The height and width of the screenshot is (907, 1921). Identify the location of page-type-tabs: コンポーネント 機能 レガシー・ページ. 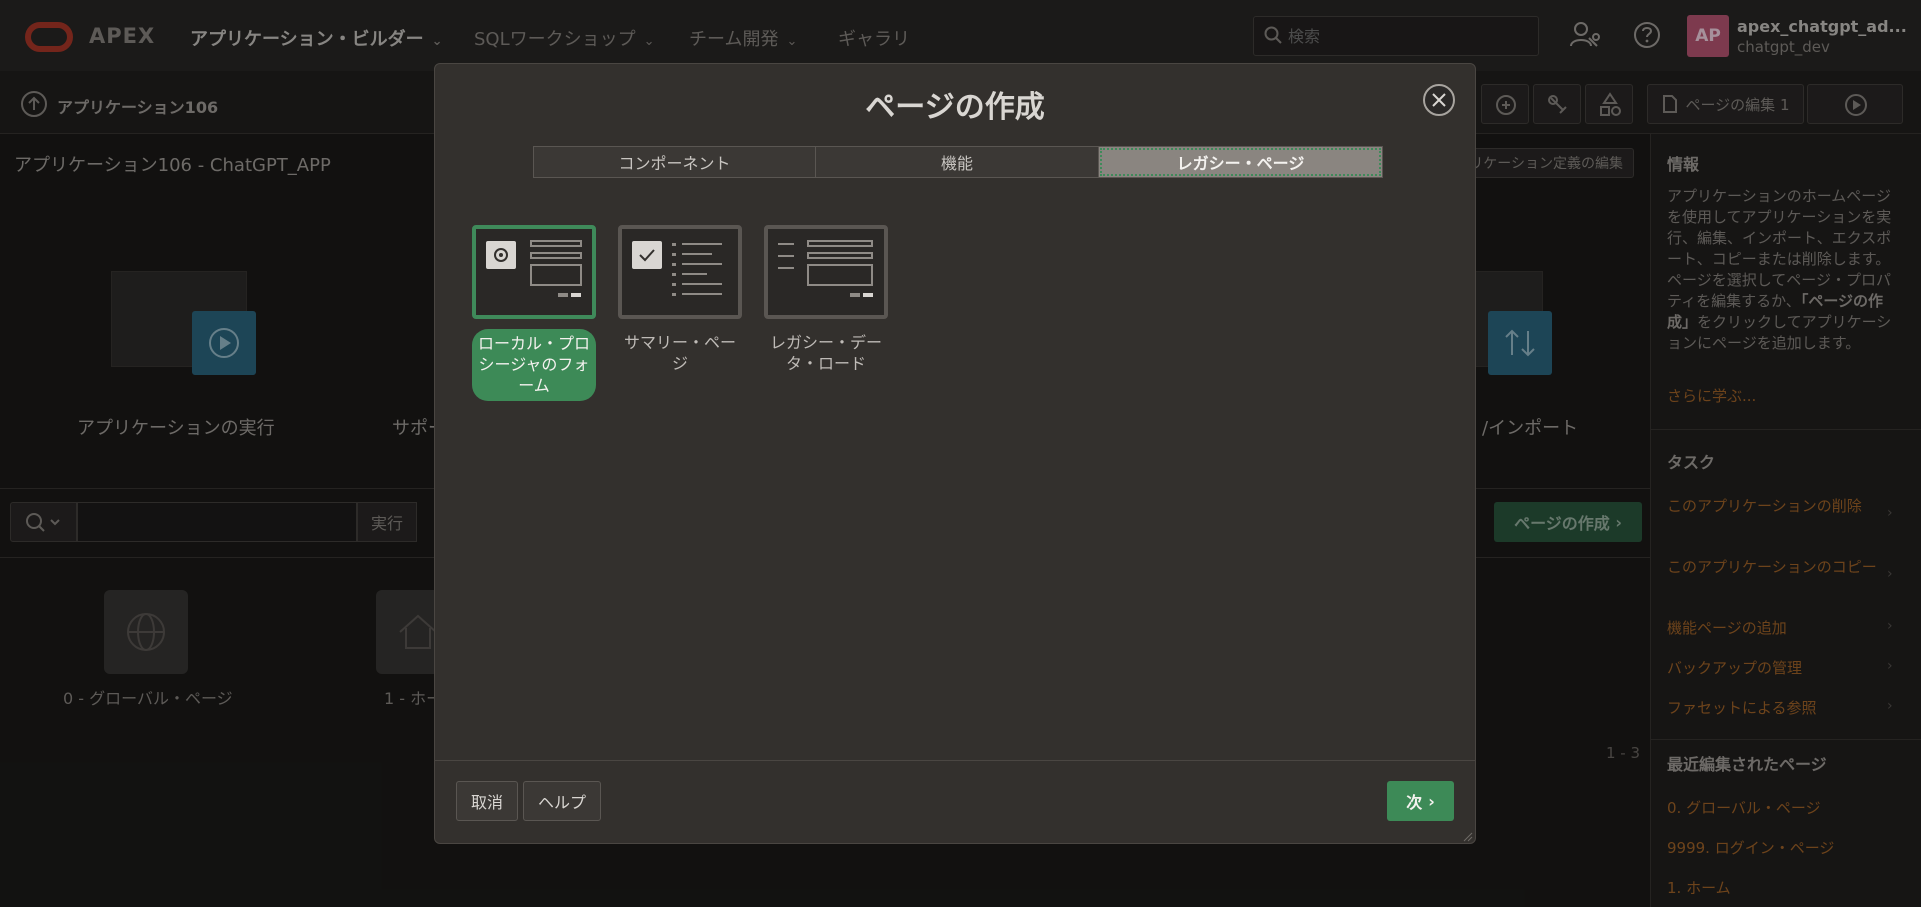
(958, 162).